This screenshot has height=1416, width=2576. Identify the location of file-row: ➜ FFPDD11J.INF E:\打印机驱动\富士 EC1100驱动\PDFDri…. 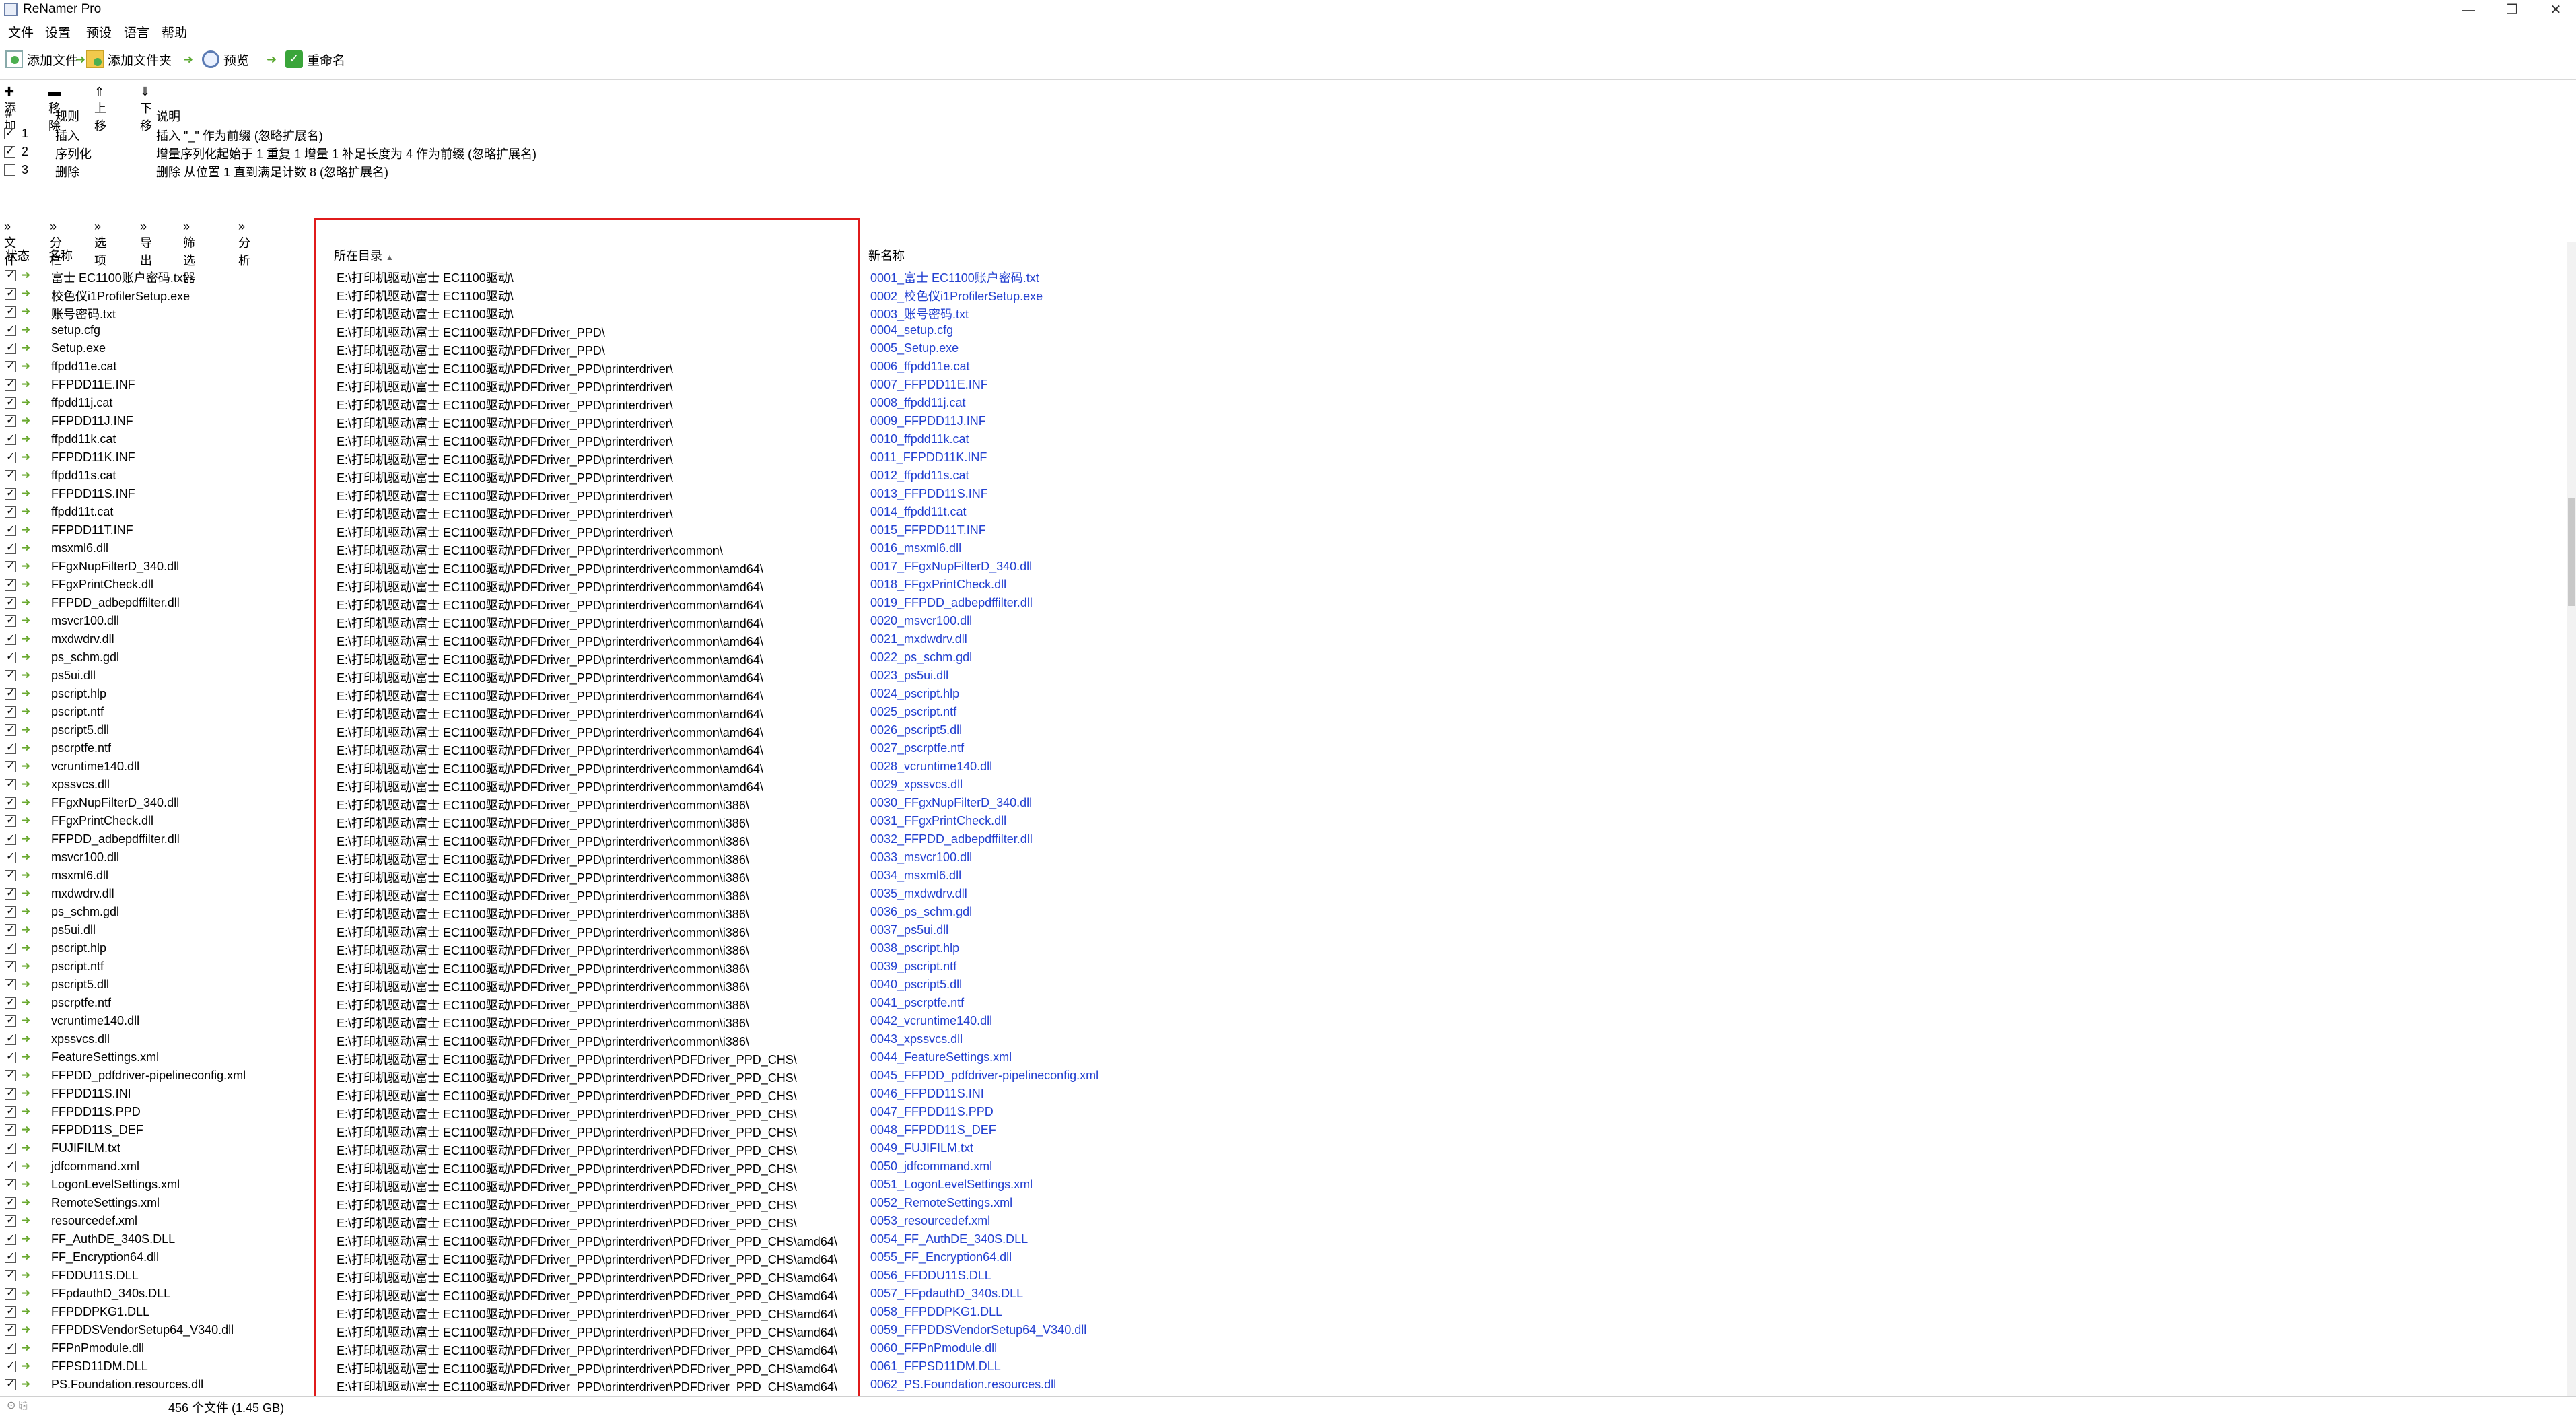
(1282, 421).